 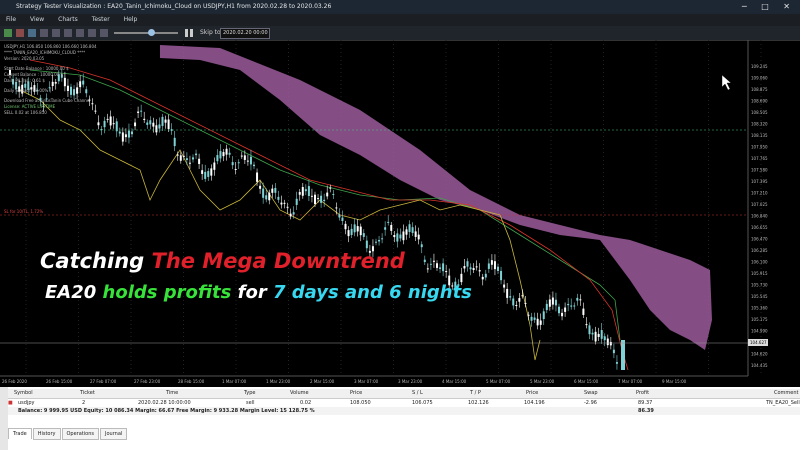 What do you see at coordinates (4, 418) in the screenshot?
I see `toolbox-side` at bounding box center [4, 418].